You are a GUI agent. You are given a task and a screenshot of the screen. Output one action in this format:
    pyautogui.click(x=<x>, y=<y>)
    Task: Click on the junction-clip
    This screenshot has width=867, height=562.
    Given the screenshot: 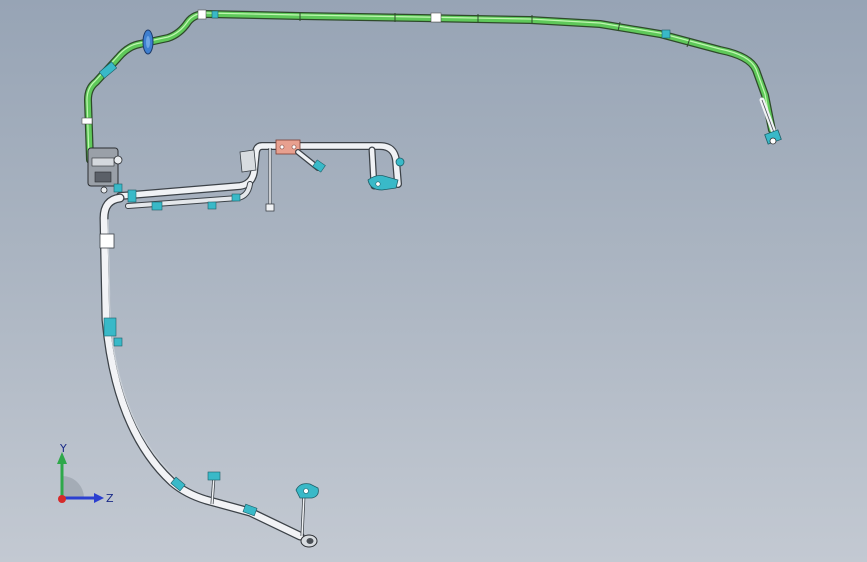 What is the action you would take?
    pyautogui.click(x=118, y=188)
    